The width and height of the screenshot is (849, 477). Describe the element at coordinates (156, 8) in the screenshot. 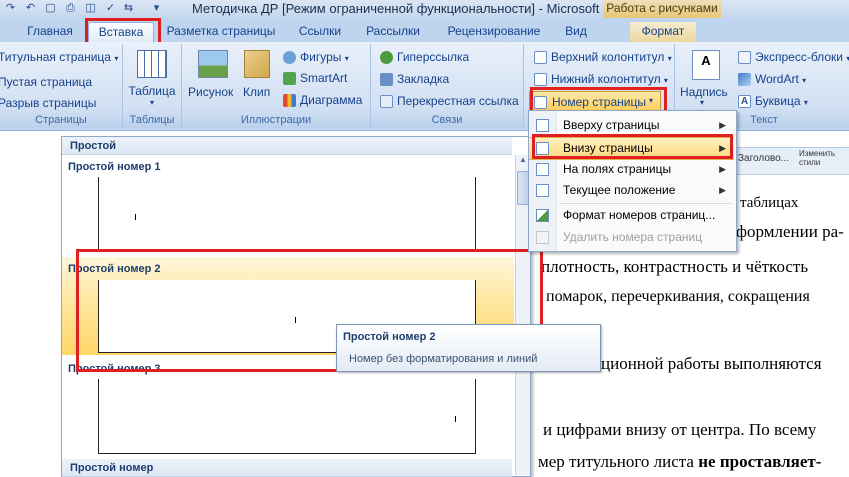

I see `qat-dropdown-icon: ▾` at that location.